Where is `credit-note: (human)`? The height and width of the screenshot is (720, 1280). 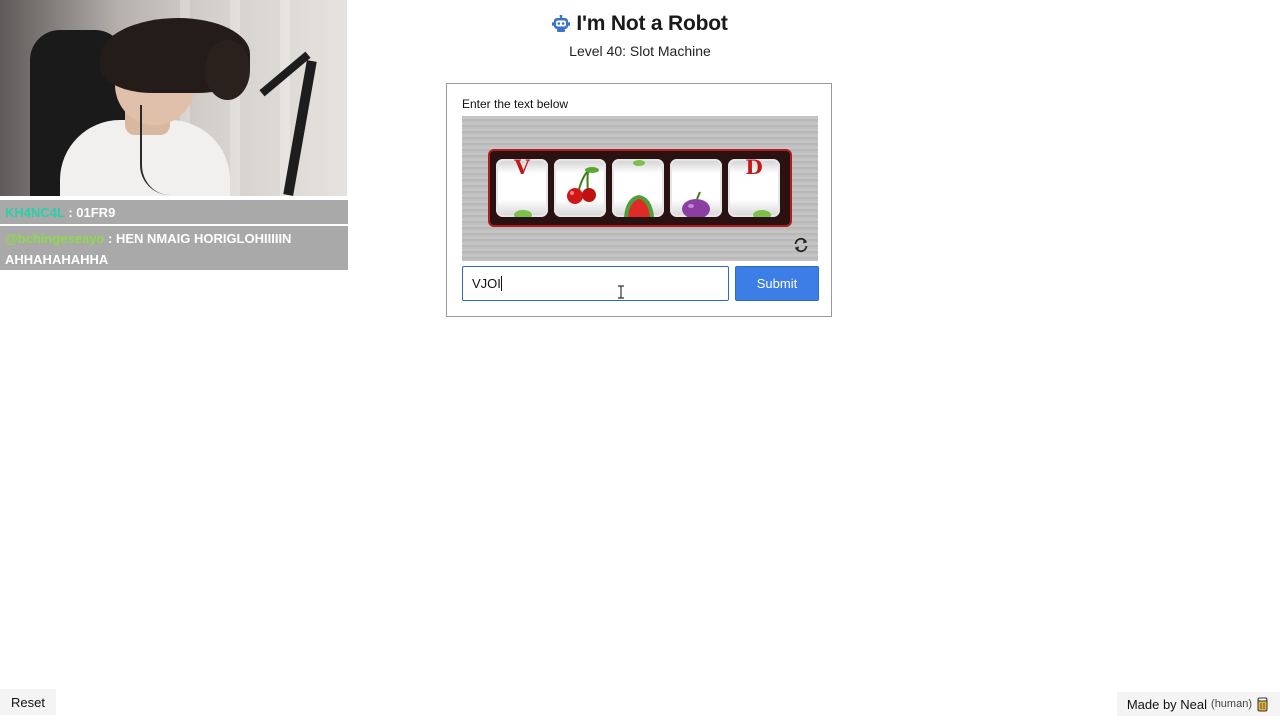
credit-note: (human) is located at coordinates (1231, 704).